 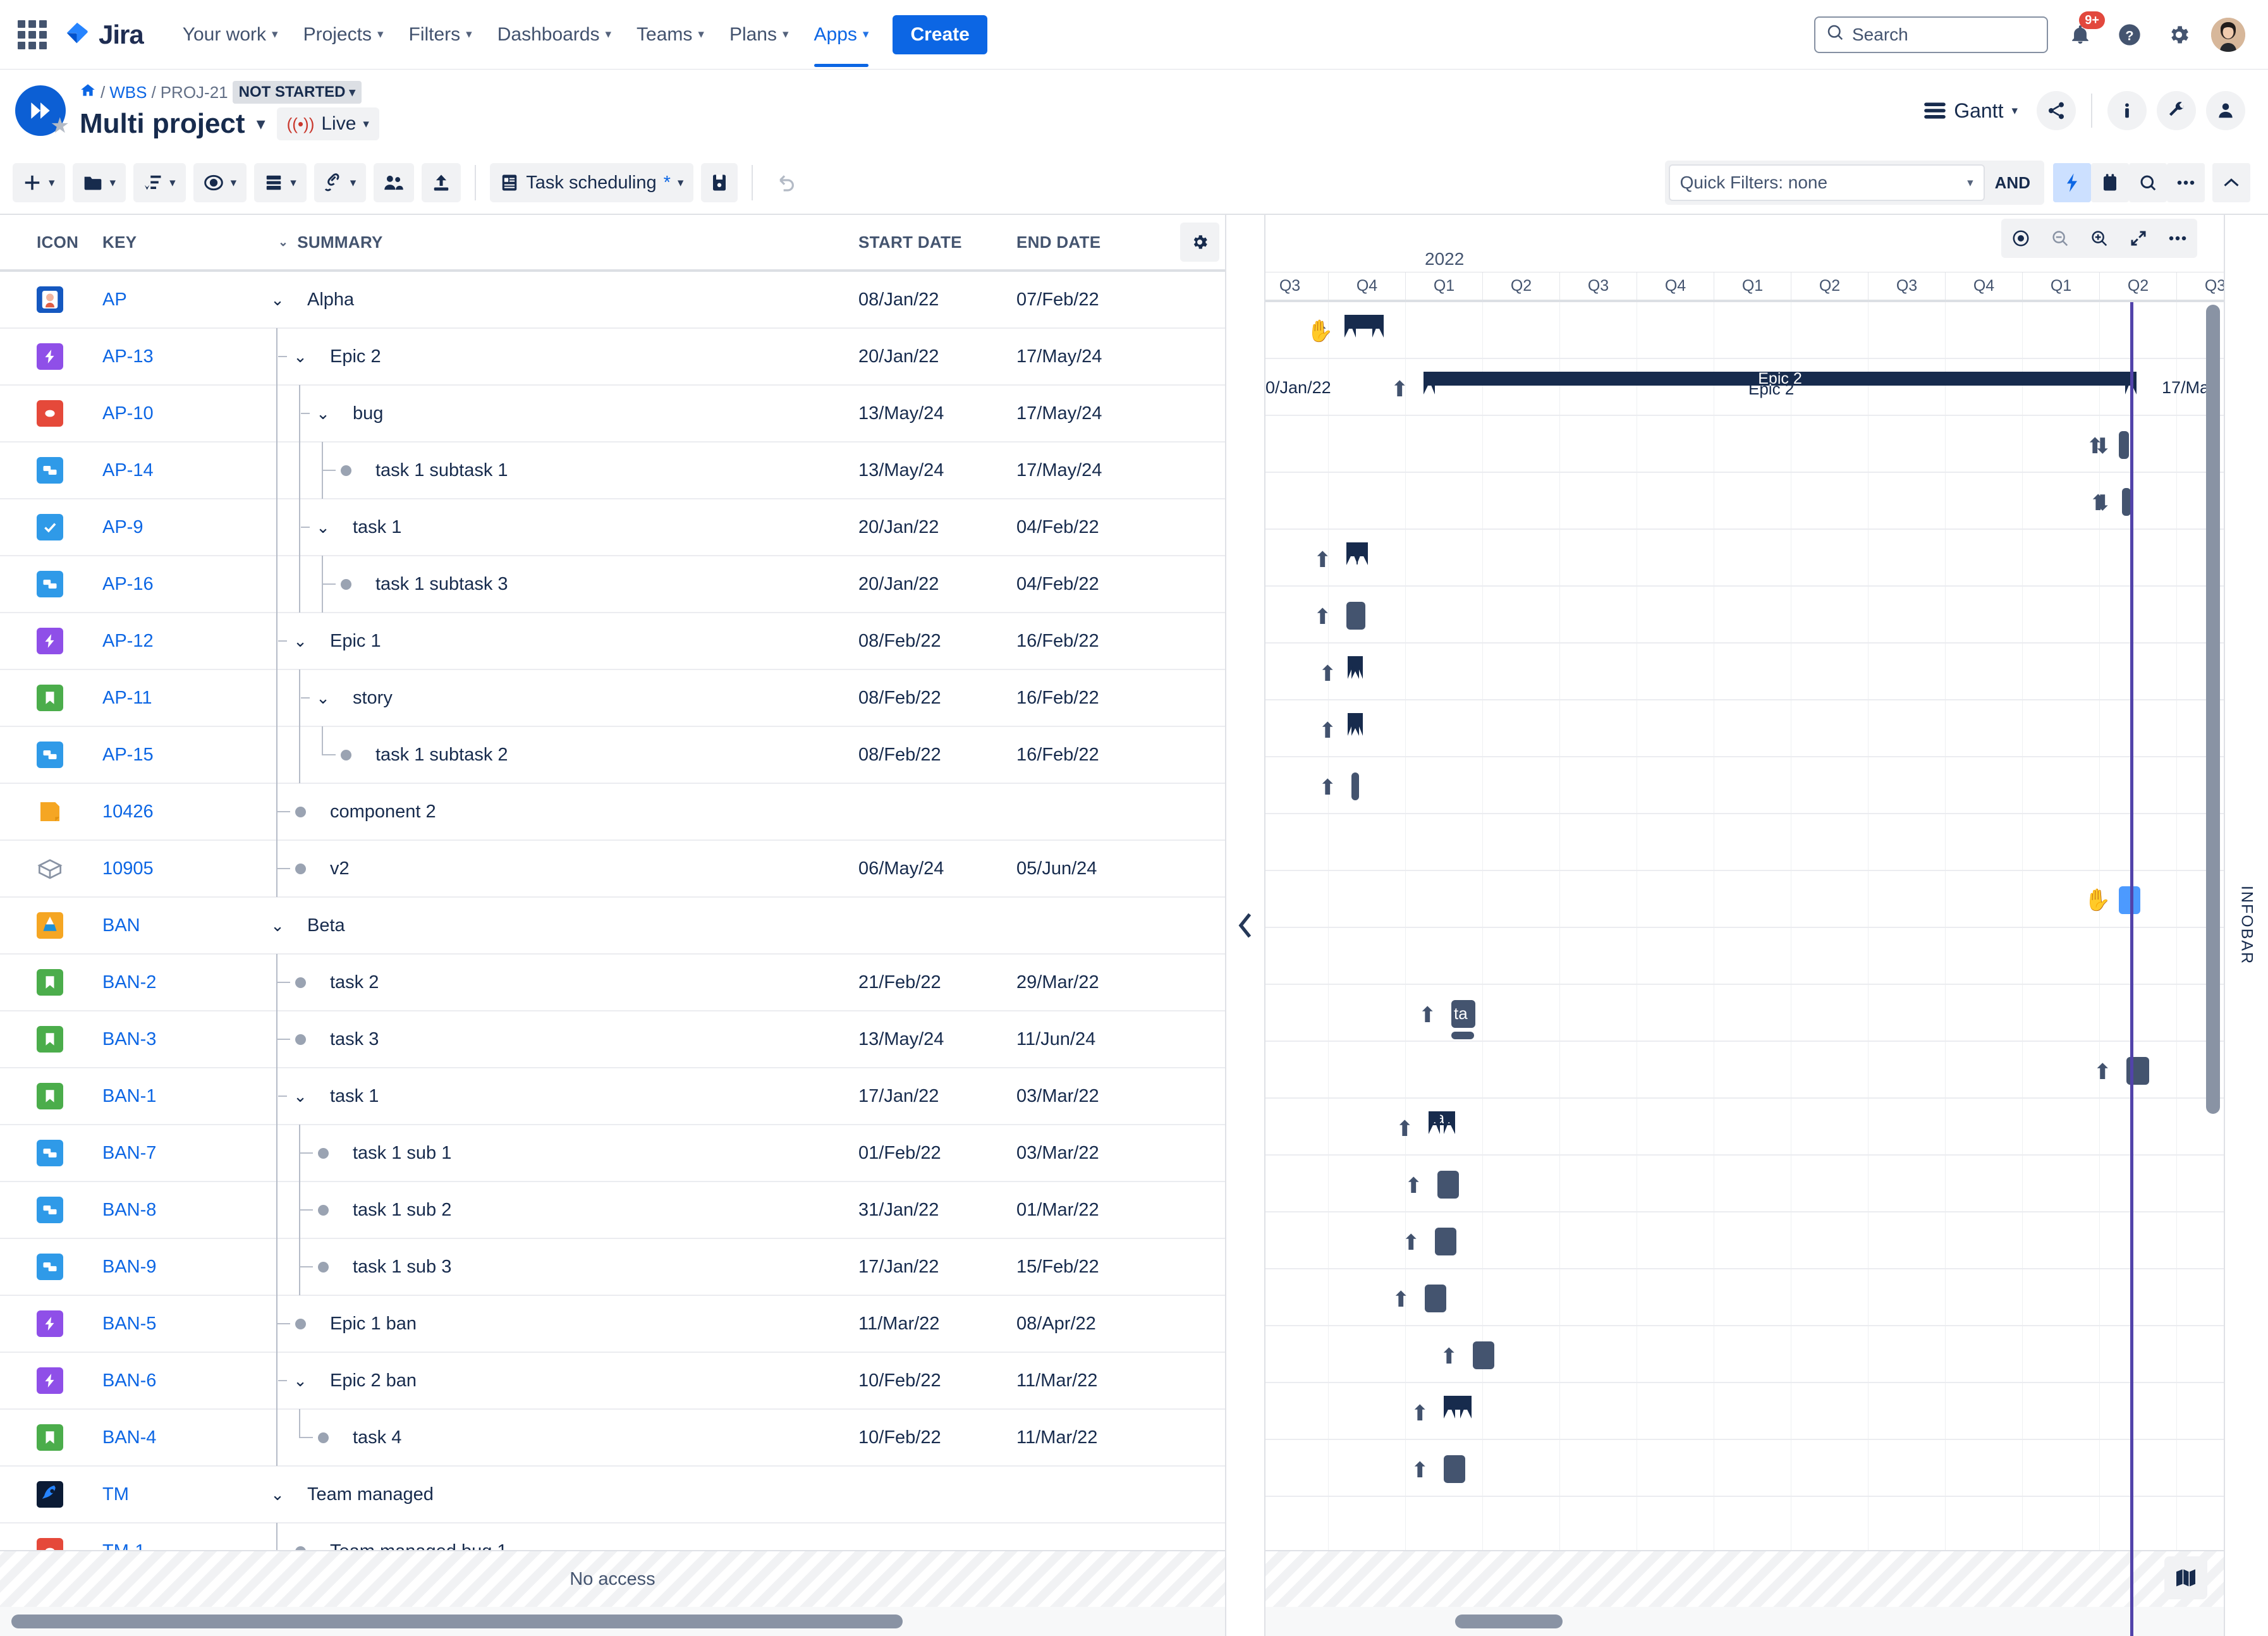 What do you see at coordinates (937, 641) in the screenshot?
I see `row-start-date: 08/Feb/22` at bounding box center [937, 641].